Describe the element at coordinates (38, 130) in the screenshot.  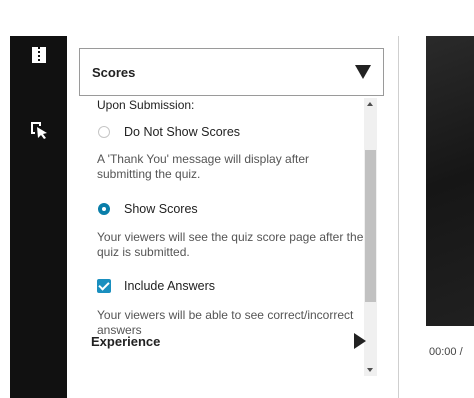
I see `cursor-select-icon` at that location.